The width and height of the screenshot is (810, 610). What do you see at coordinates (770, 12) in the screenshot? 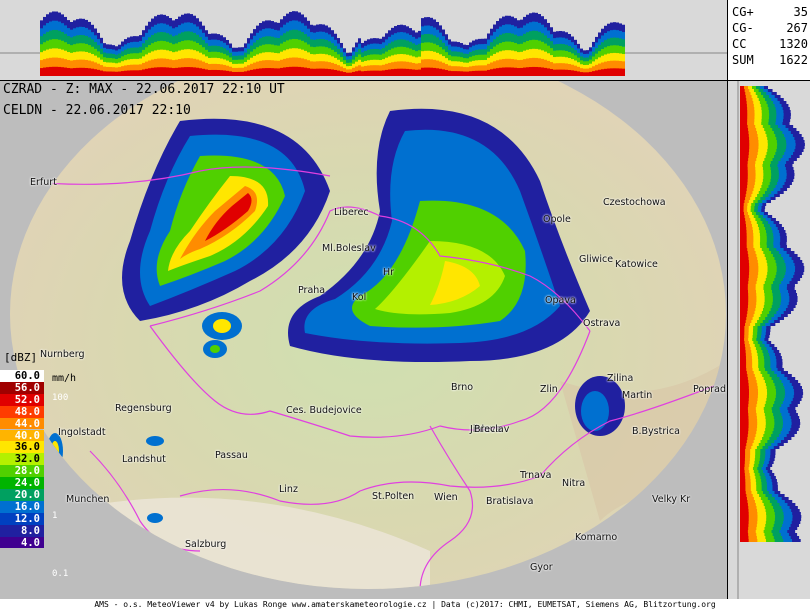
I see `stat-cg-plus: CG+ 35` at bounding box center [770, 12].